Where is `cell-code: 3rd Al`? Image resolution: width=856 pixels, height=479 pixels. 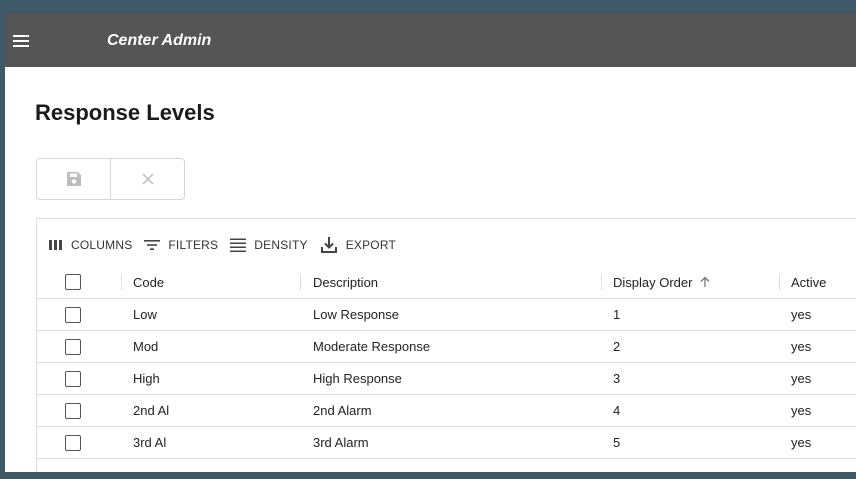 cell-code: 3rd Al is located at coordinates (150, 442).